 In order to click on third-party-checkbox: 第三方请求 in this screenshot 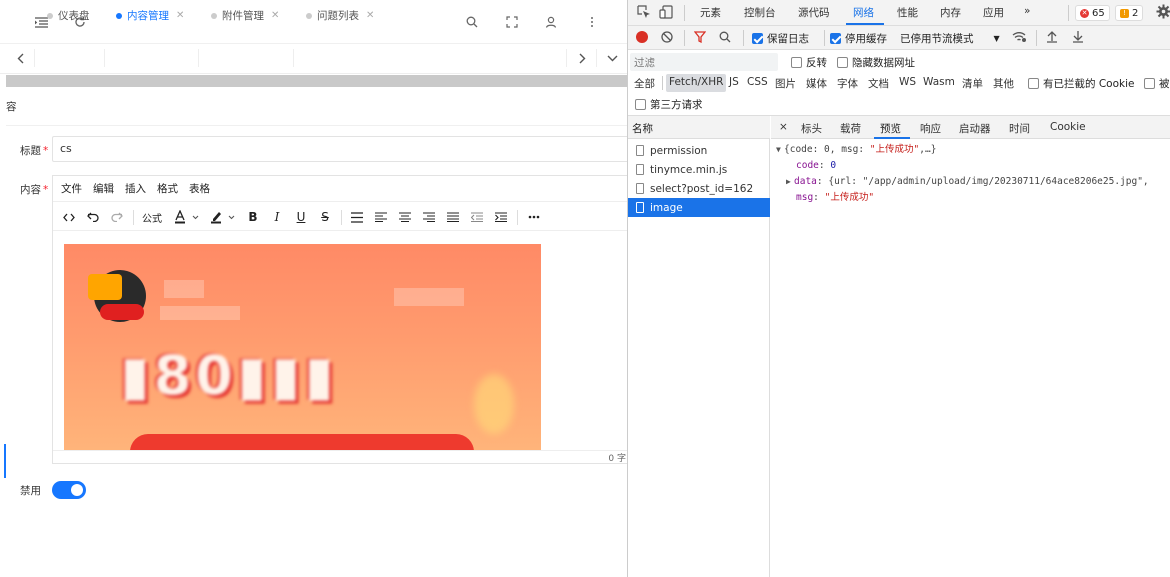, I will do `click(669, 104)`.